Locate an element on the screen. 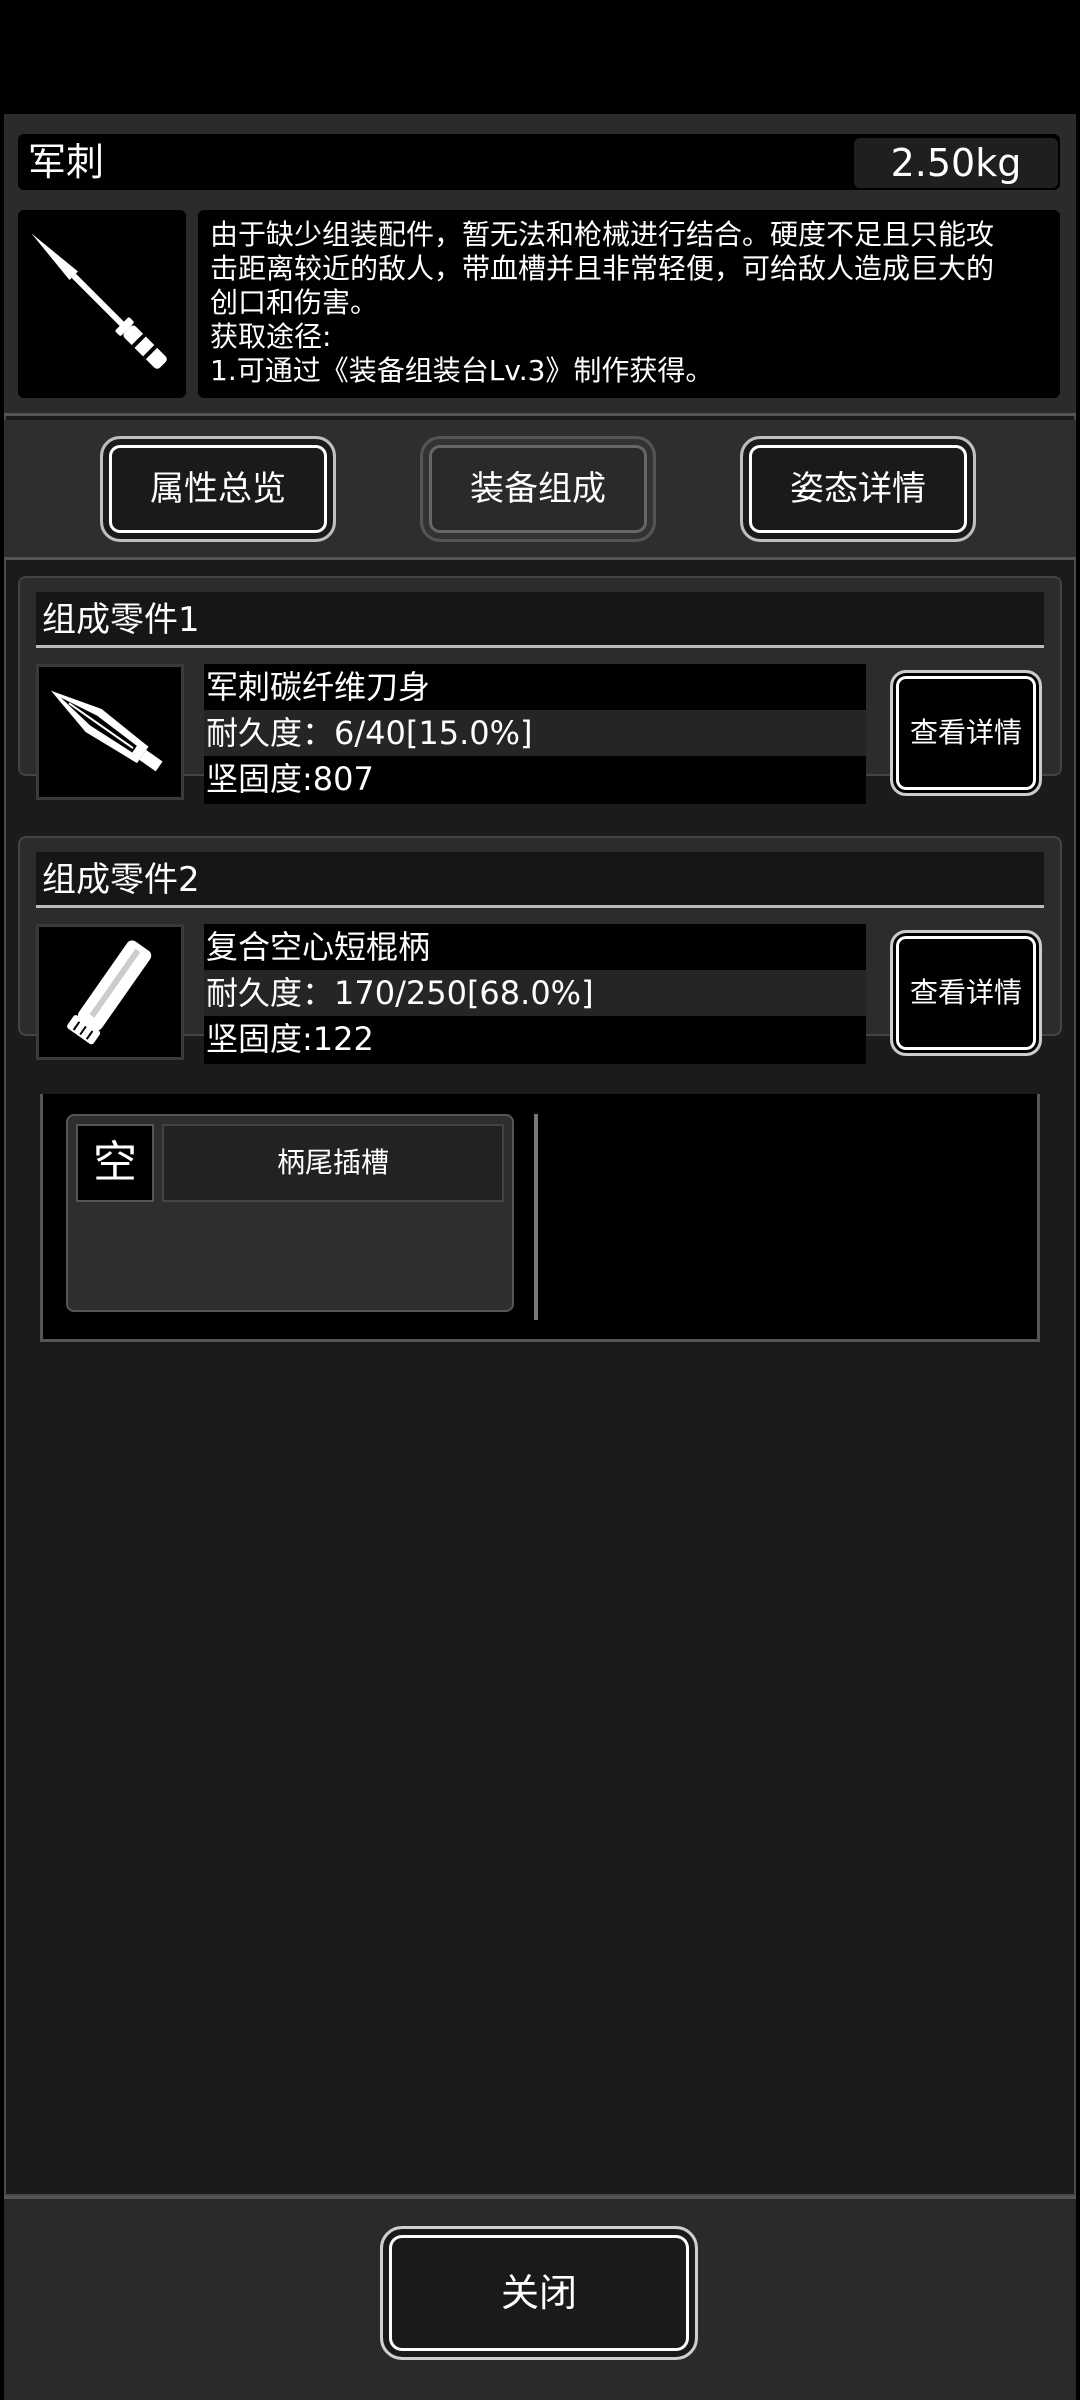 Image resolution: width=1080 pixels, height=2400 pixels. part-durability: 耐久度：6/40[15.0%] is located at coordinates (535, 733).